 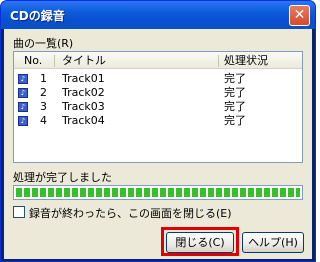 I want to click on track-row: ♪ 1 Track01 完了, so click(x=158, y=79).